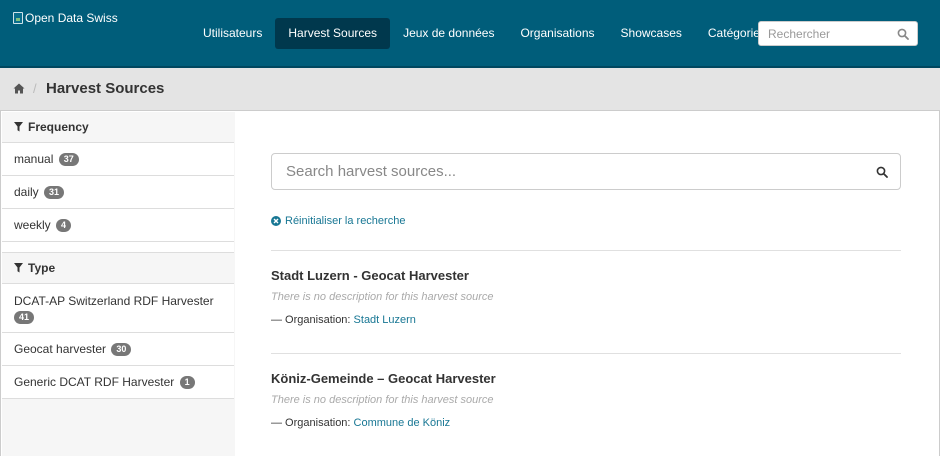 The image size is (940, 456). Describe the element at coordinates (118, 268) in the screenshot. I see `facet-title-type: Type` at that location.